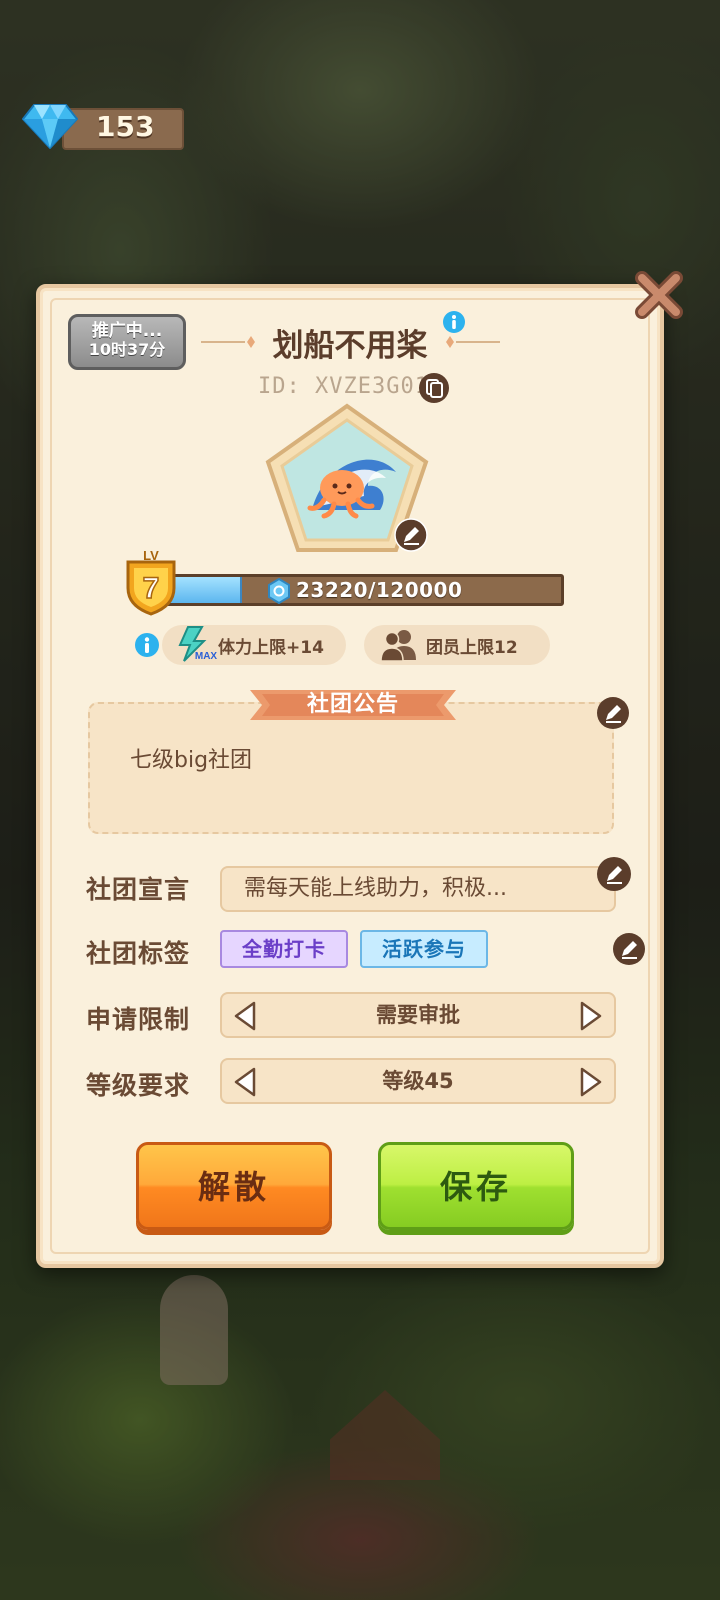 The height and width of the screenshot is (1600, 720). What do you see at coordinates (454, 322) in the screenshot?
I see `info-icon` at bounding box center [454, 322].